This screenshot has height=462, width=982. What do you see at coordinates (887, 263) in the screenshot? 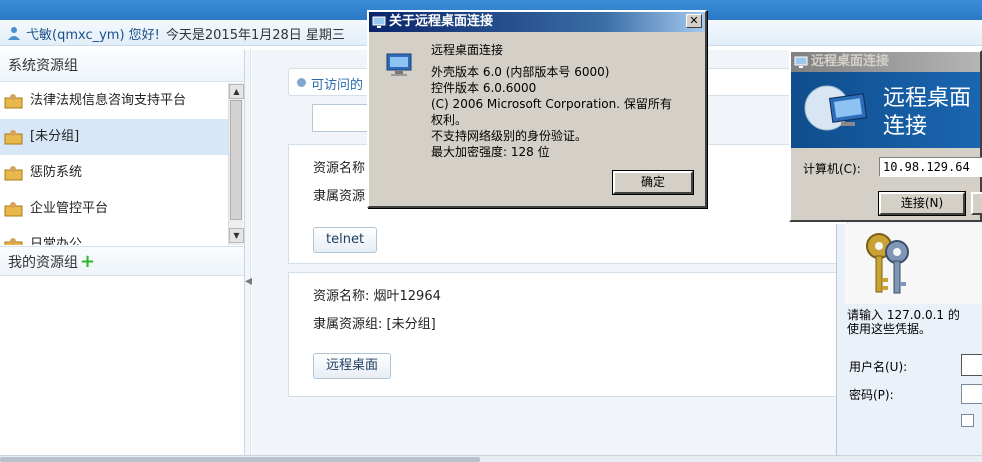
I see `keys-icon` at bounding box center [887, 263].